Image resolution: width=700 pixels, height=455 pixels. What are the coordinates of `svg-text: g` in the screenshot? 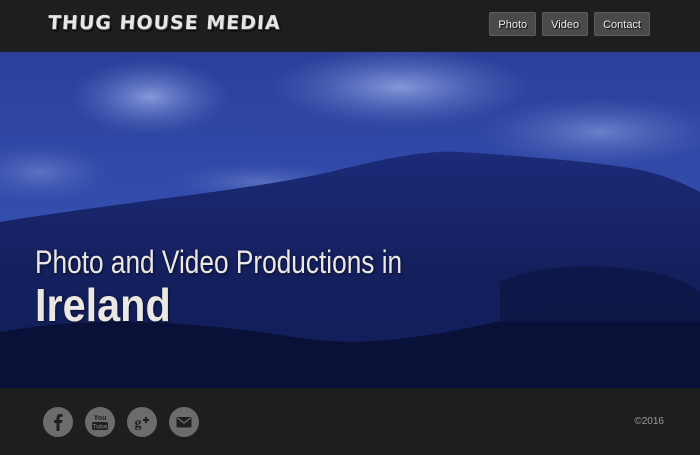 It's located at (138, 423).